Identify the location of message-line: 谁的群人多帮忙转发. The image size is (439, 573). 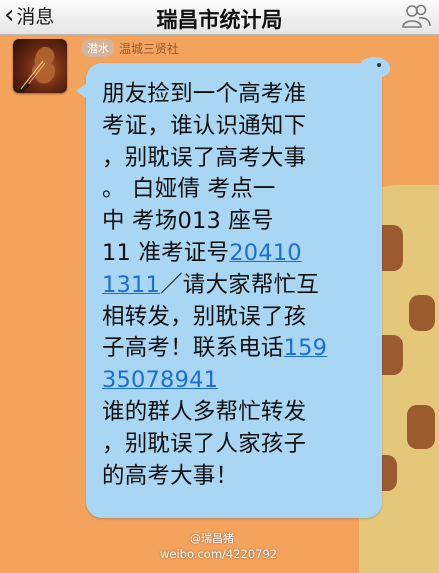
(238, 413).